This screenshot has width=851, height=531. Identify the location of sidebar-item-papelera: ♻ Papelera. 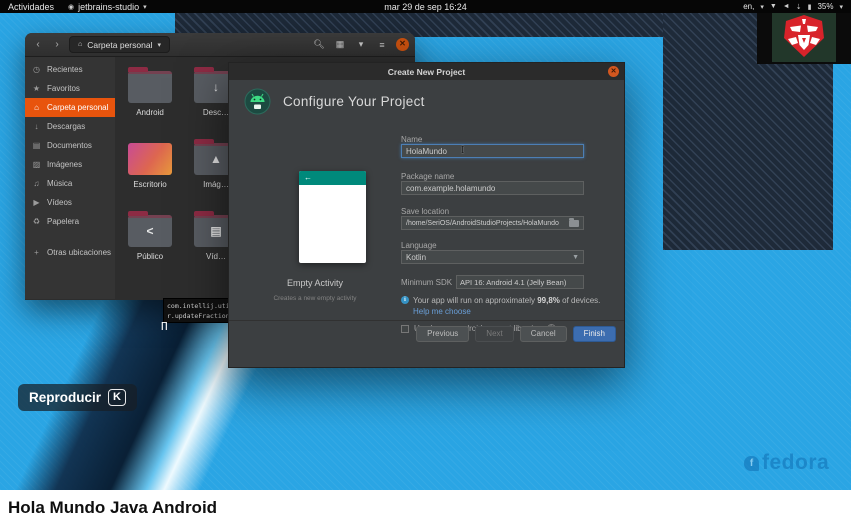
(70, 221).